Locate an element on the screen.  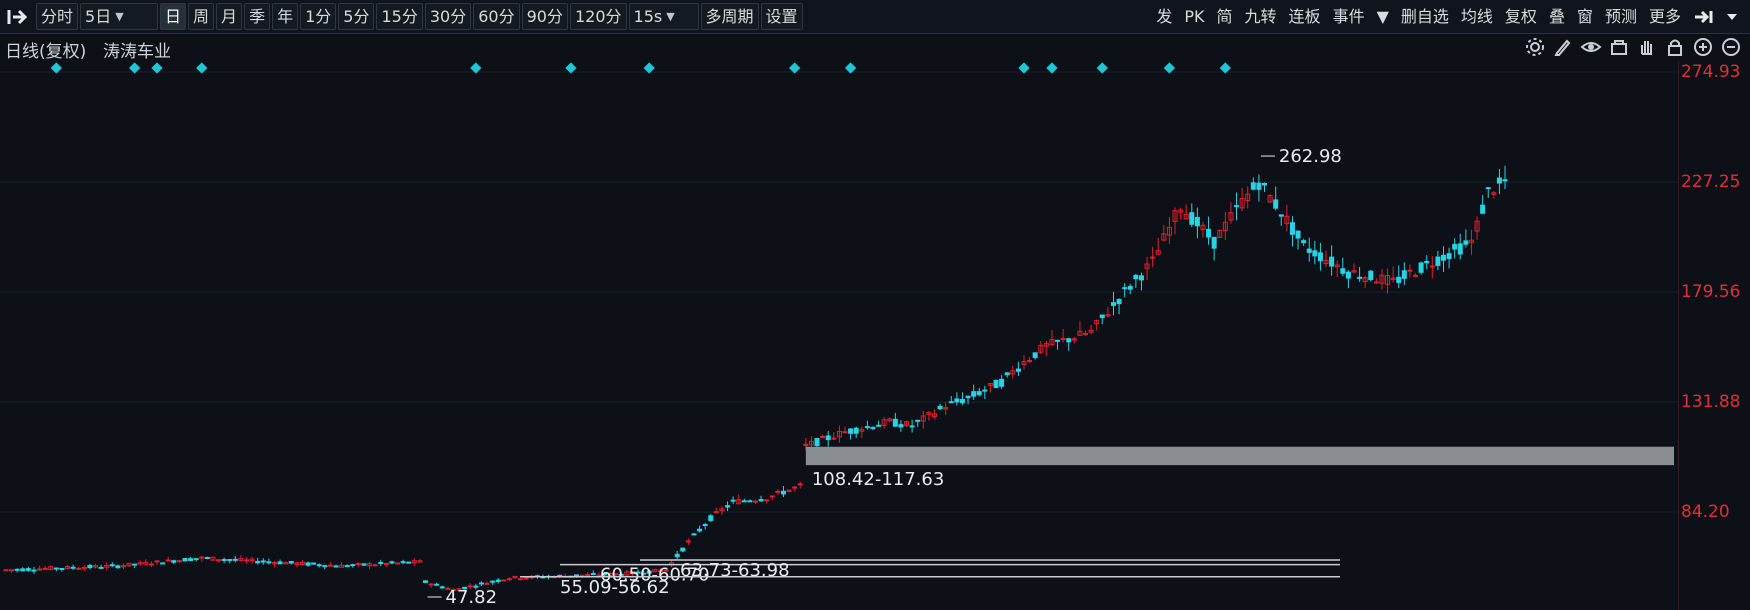
price-annotation: 47.82 is located at coordinates (462, 597).